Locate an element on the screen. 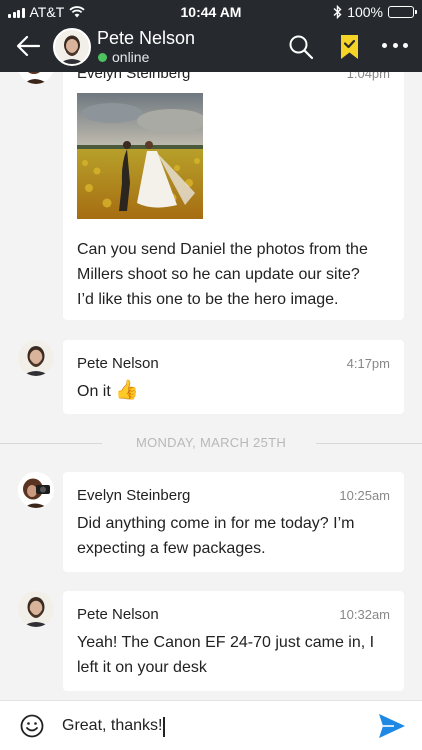 Image resolution: width=422 pixels, height=750 pixels. day-separator: MONDAY, MARCH 25TH is located at coordinates (211, 443).